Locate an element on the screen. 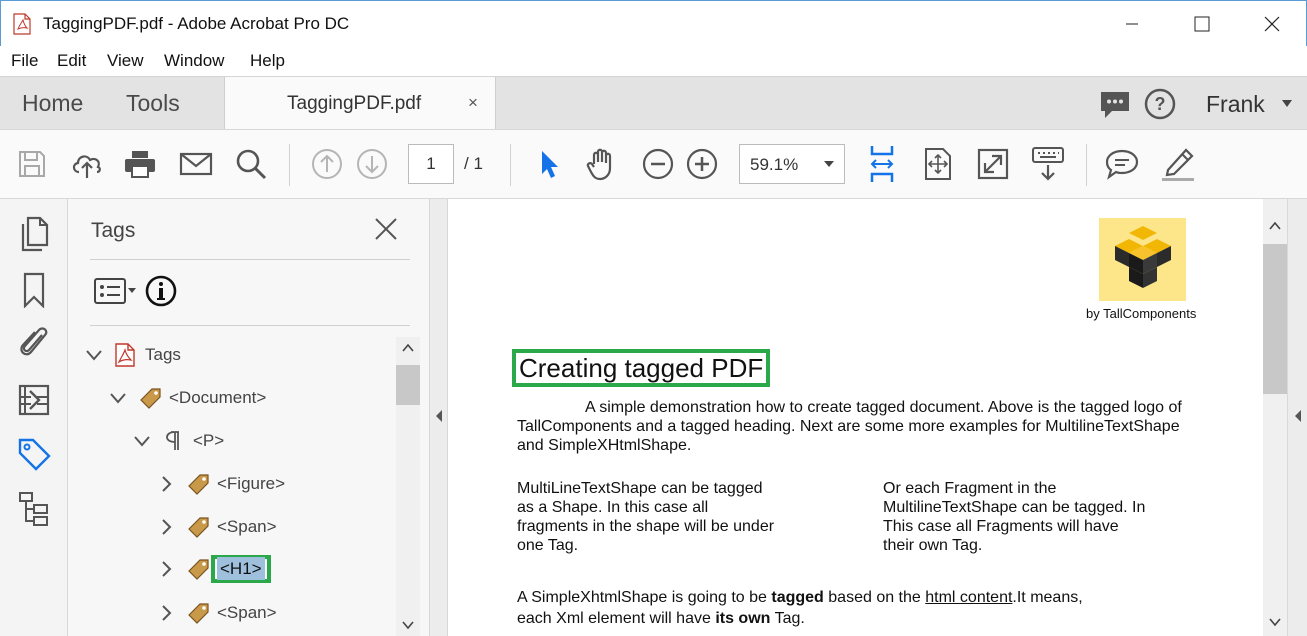 The width and height of the screenshot is (1307, 636). tree-item-document: <Document> is located at coordinates (187, 398).